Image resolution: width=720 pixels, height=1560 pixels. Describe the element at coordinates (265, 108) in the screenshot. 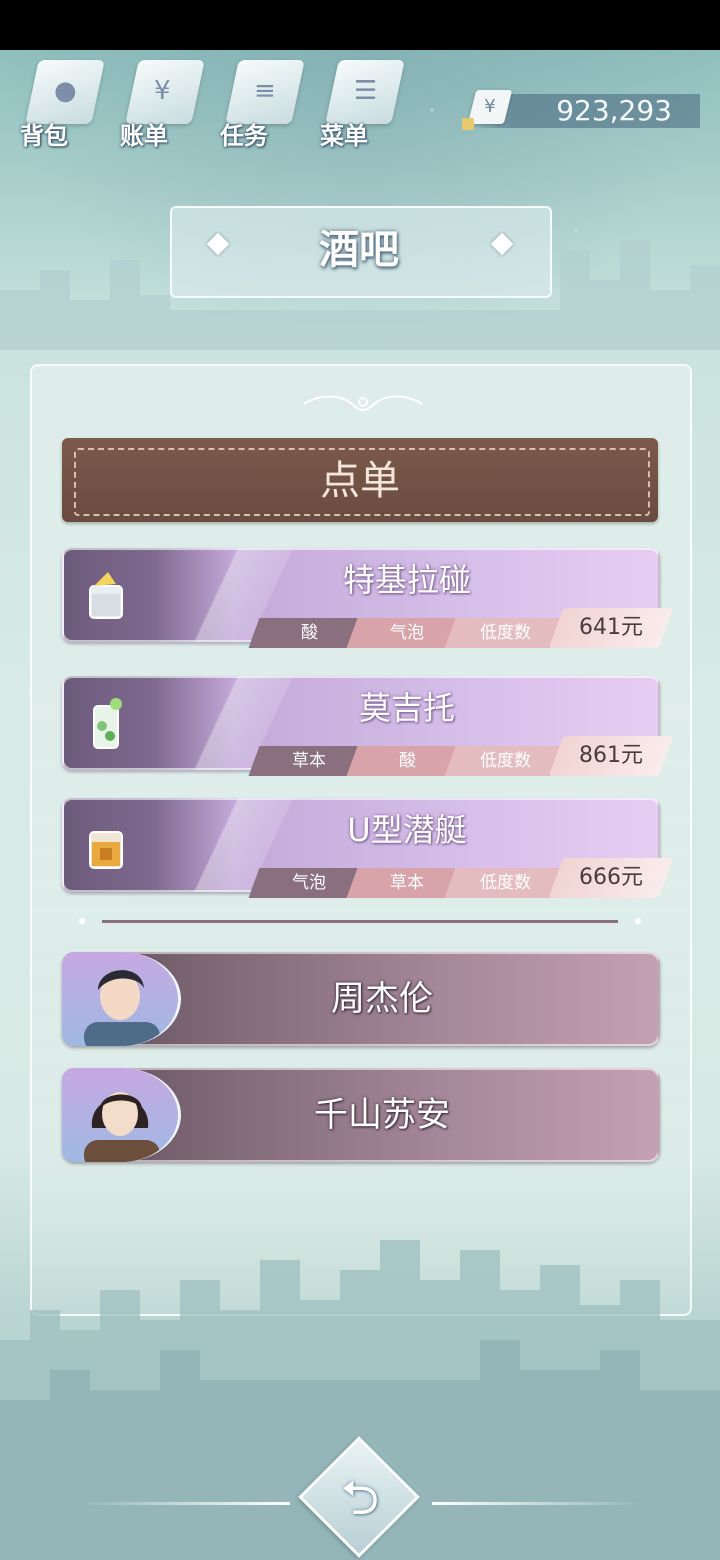

I see `nav-task-button: ≡ 任务` at that location.